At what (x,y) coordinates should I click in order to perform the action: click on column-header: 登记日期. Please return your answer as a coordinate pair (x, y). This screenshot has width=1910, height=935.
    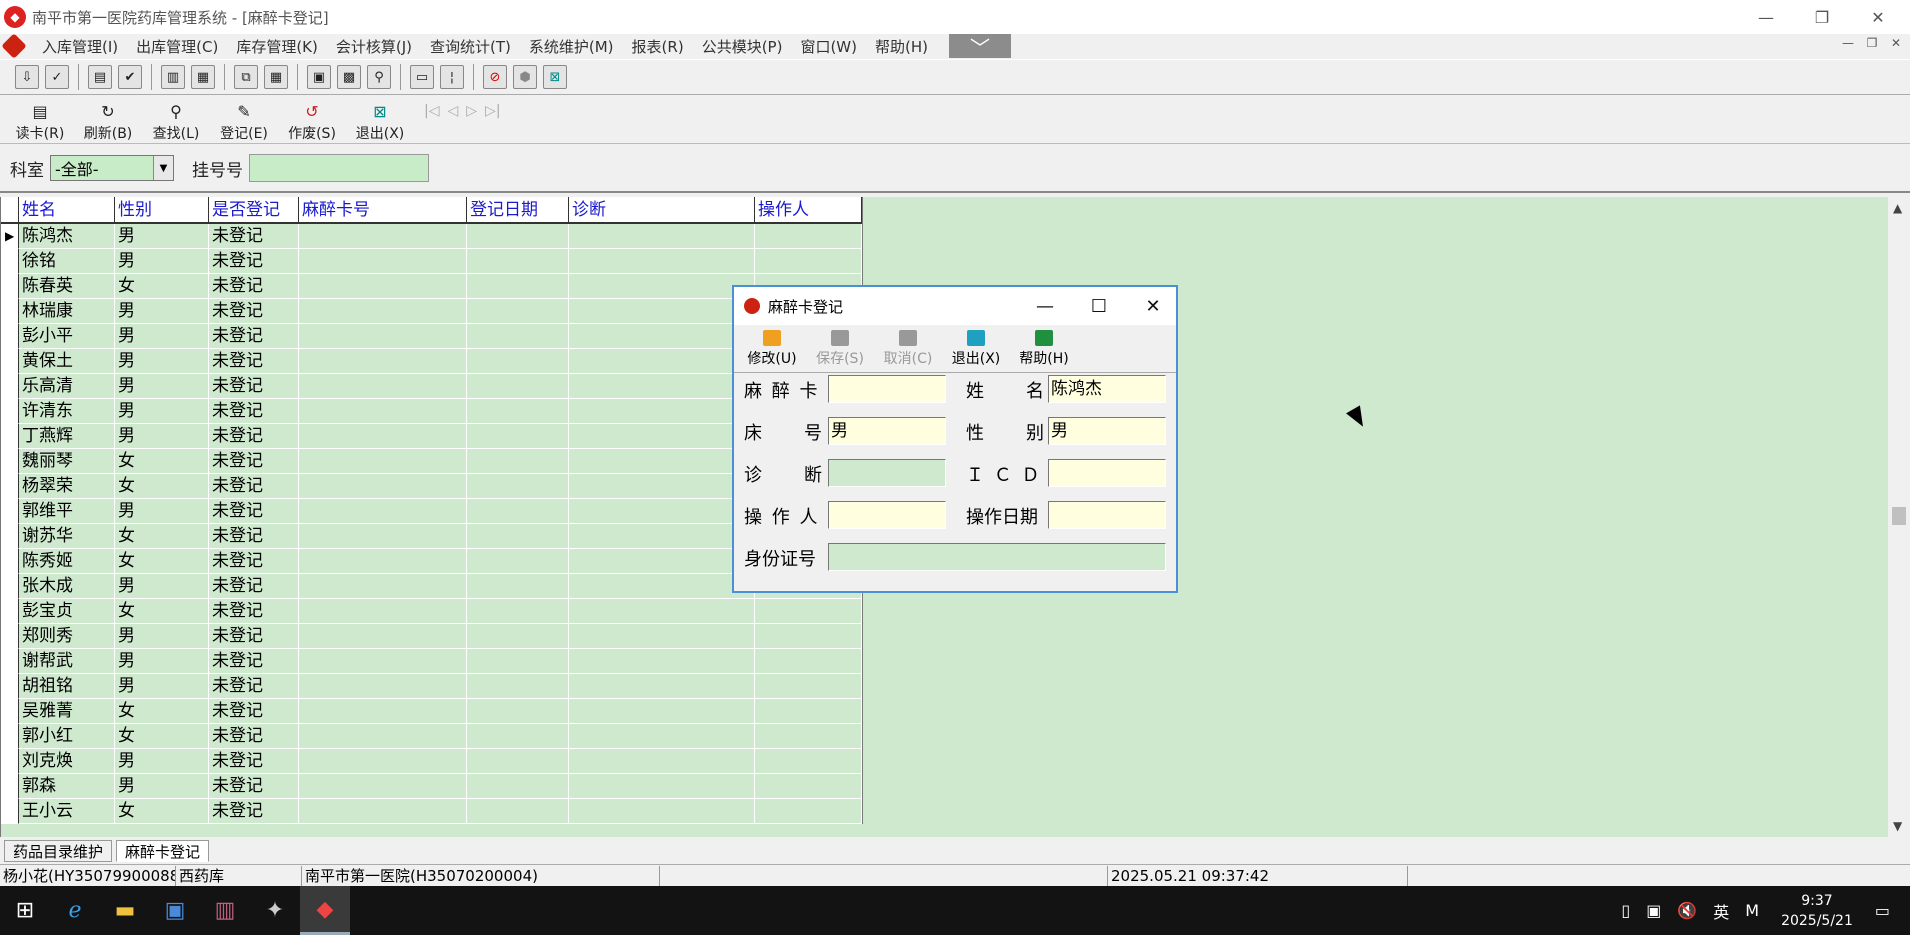
    Looking at the image, I should click on (518, 210).